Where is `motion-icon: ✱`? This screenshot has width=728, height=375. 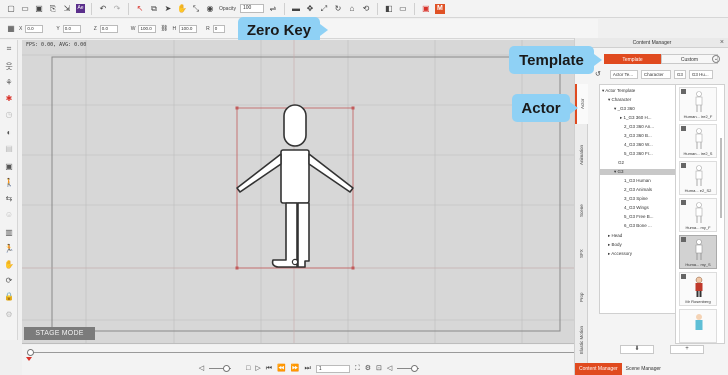 motion-icon: ✱ is located at coordinates (9, 99).